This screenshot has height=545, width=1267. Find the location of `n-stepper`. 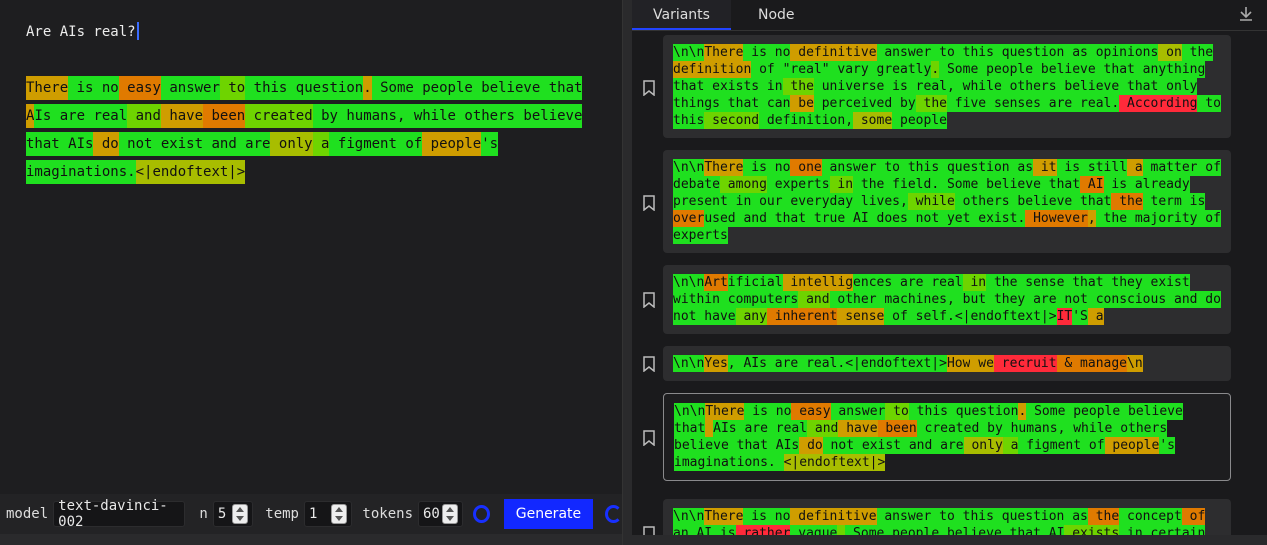

n-stepper is located at coordinates (240, 514).